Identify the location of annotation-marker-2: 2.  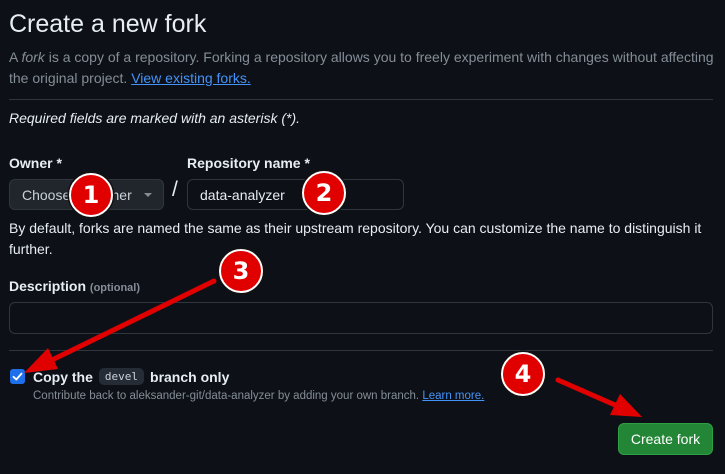
(324, 193).